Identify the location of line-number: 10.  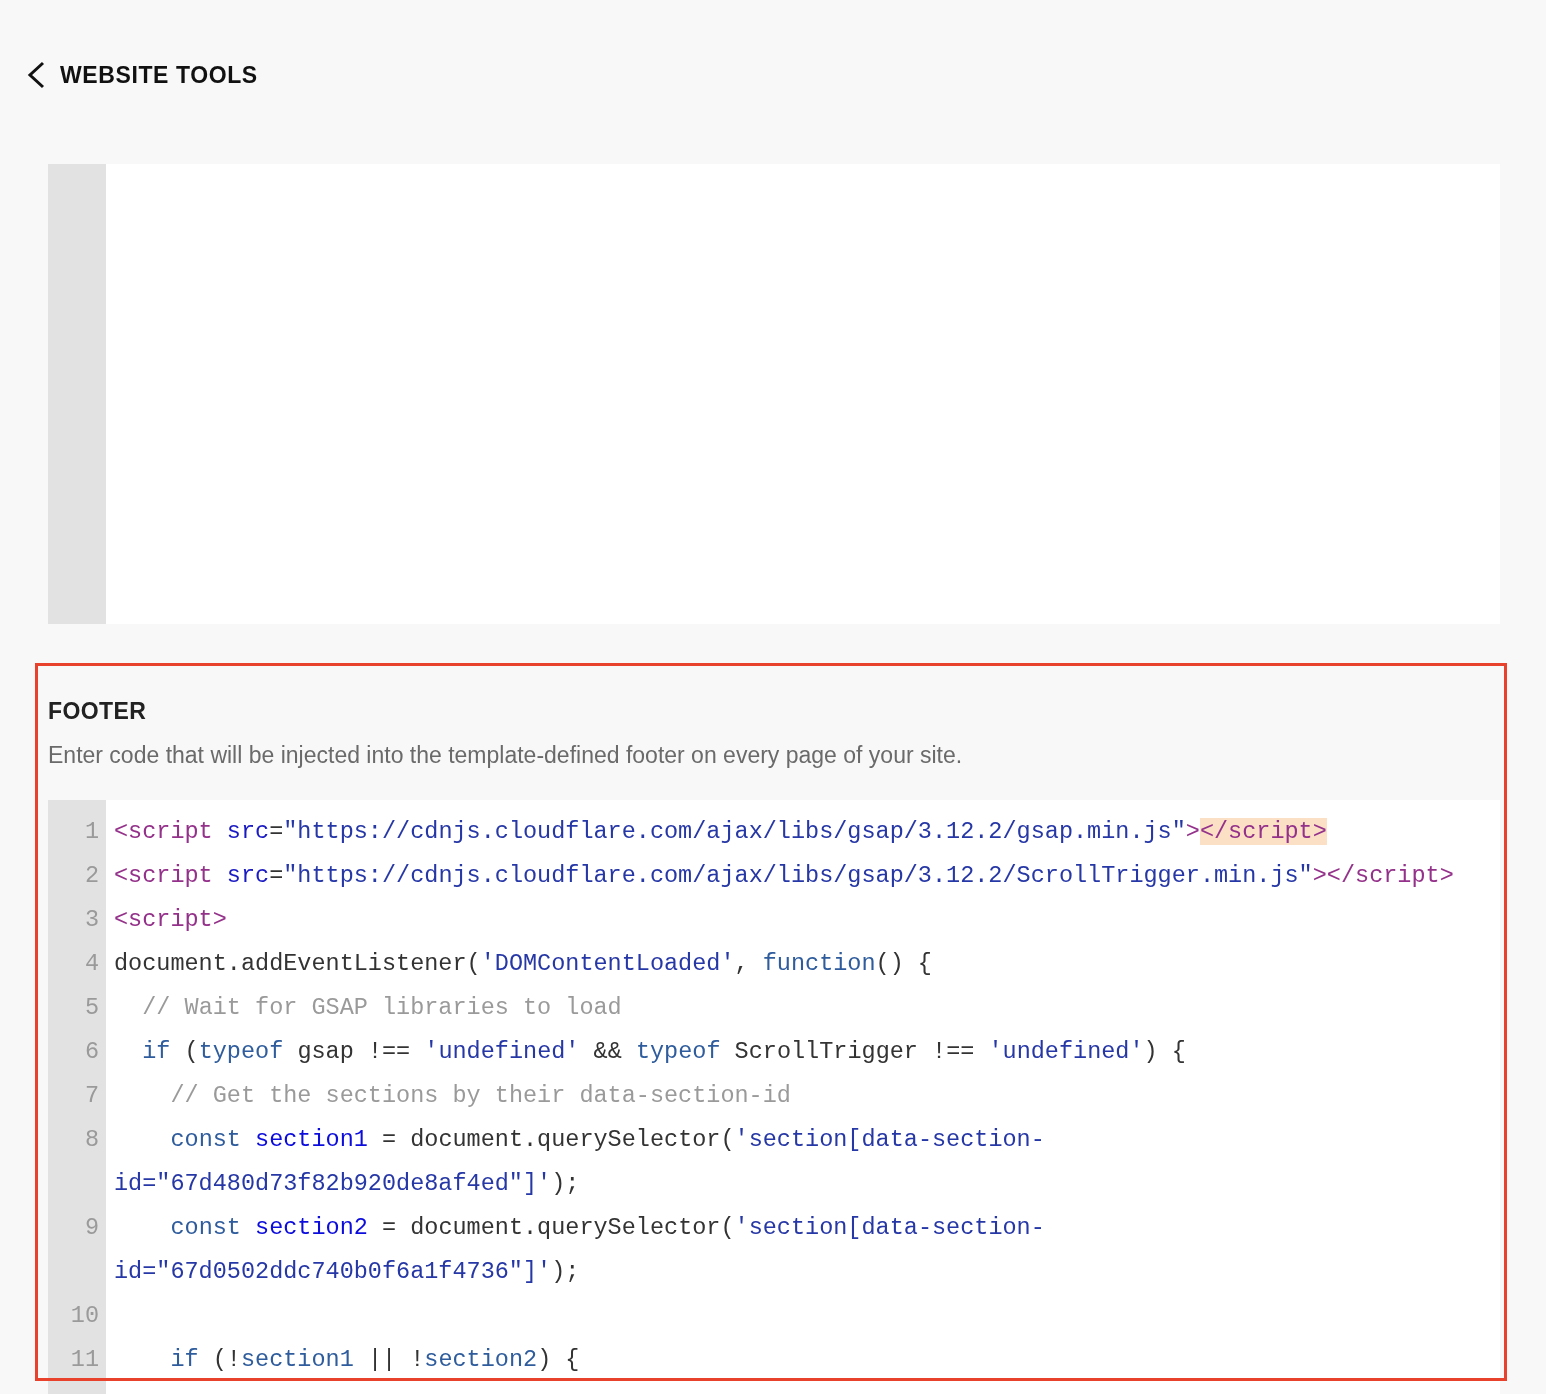
(84, 1315).